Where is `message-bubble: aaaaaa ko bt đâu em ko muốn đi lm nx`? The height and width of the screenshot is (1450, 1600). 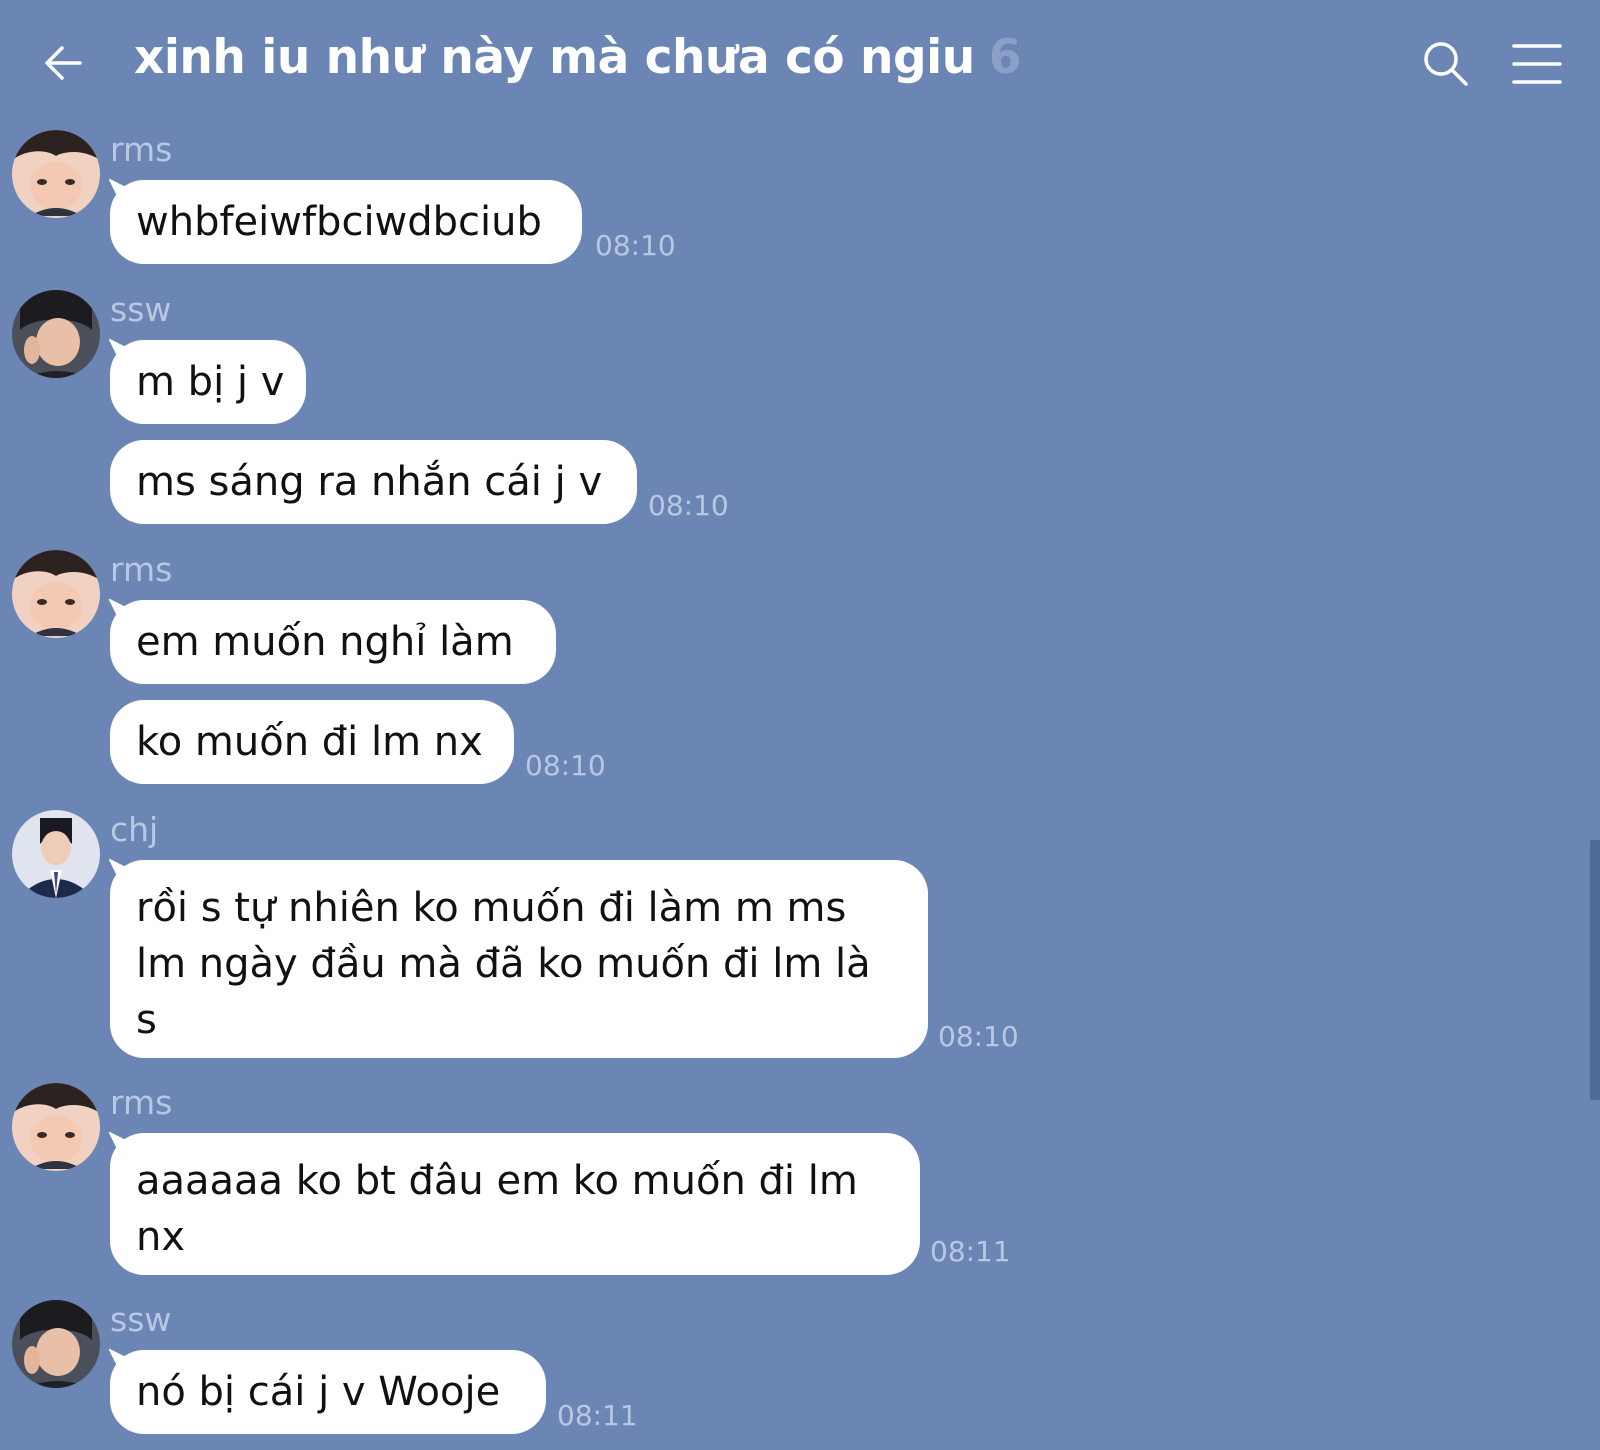
message-bubble: aaaaaa ko bt đâu em ko muốn đi lm nx is located at coordinates (515, 1204).